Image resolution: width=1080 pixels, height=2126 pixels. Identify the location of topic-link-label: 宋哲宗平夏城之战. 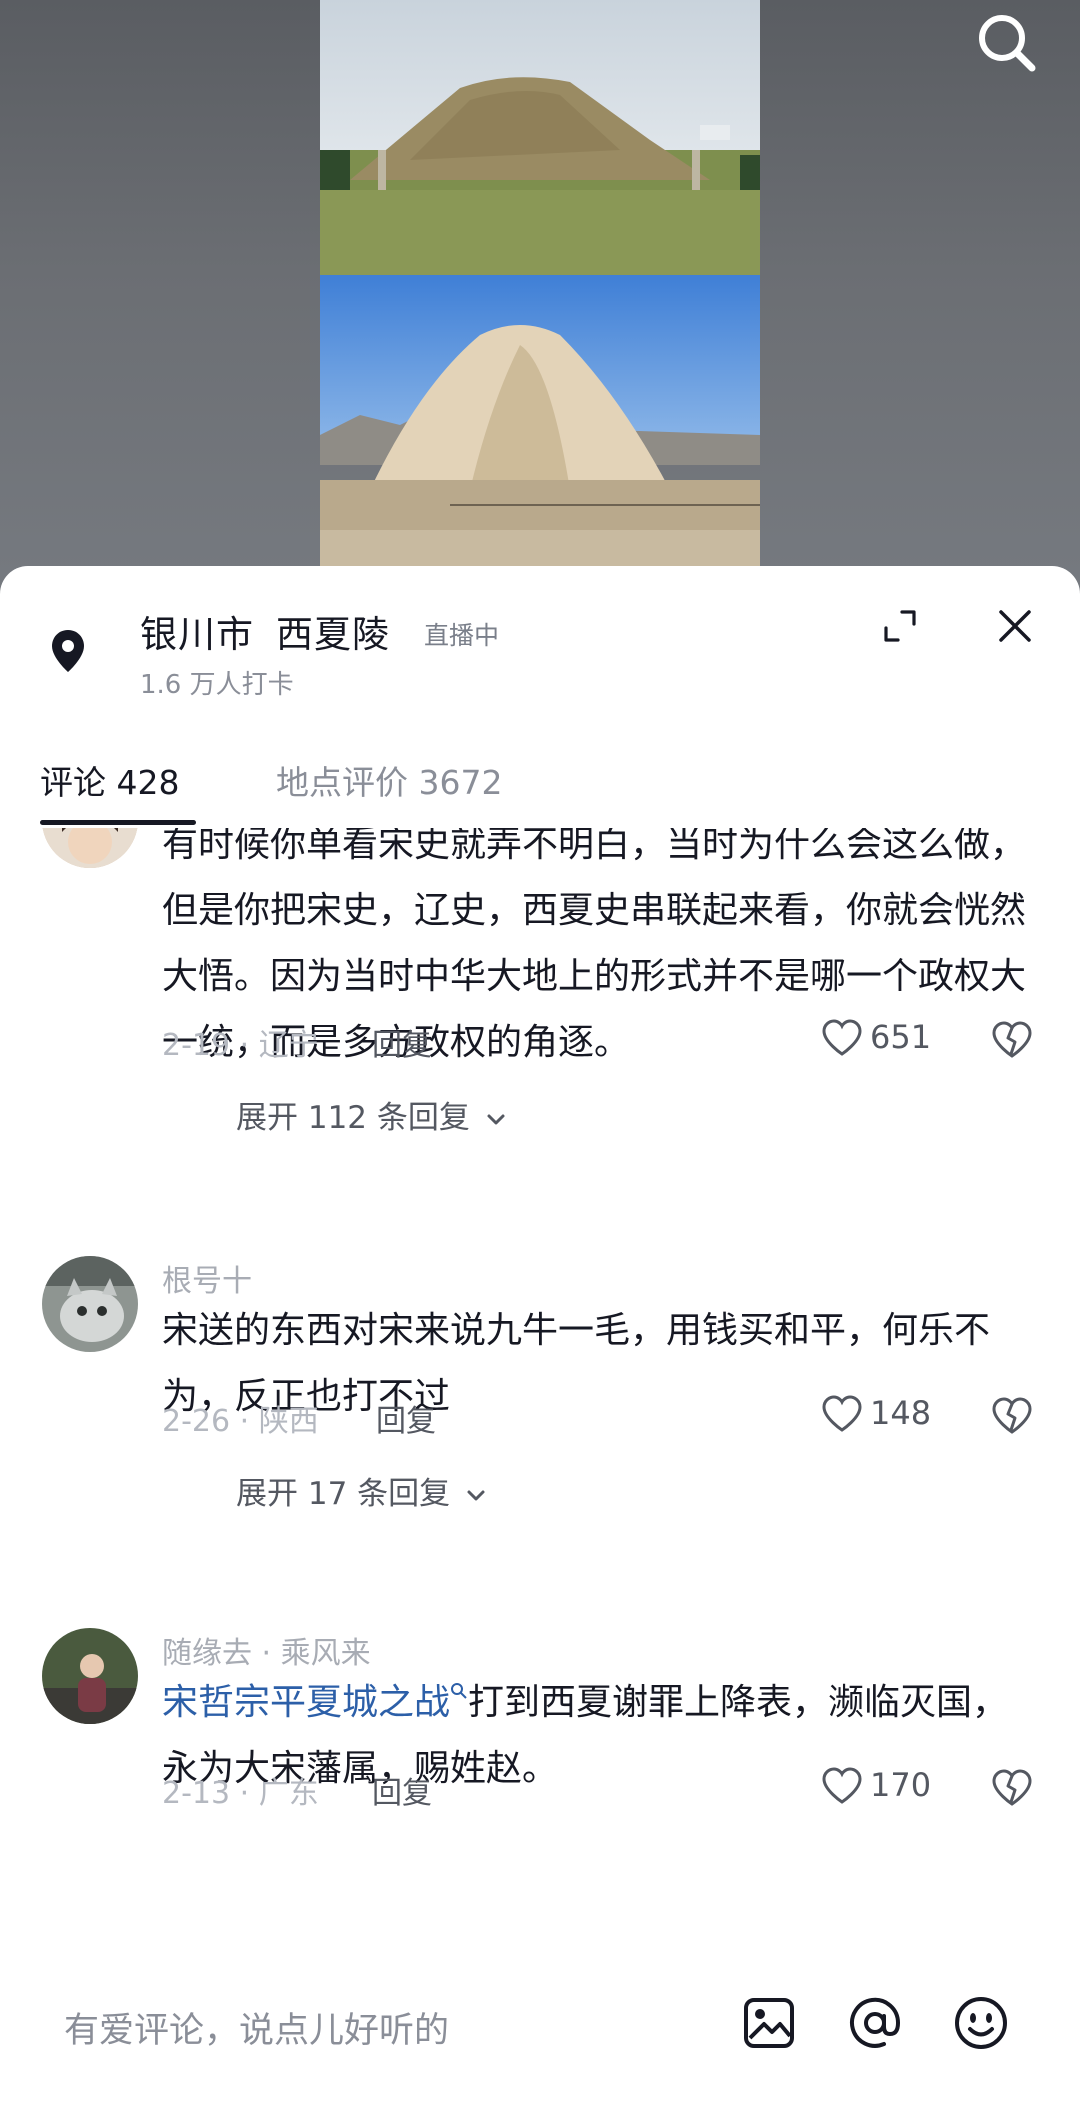
(306, 1702).